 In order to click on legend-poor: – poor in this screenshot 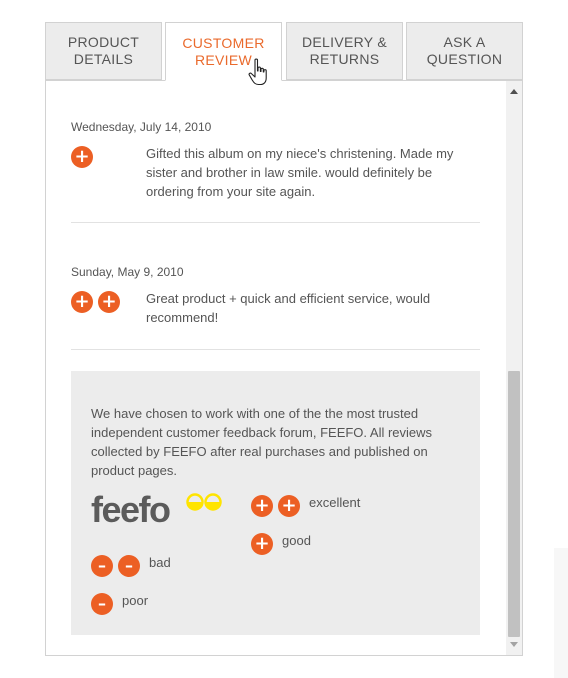, I will do `click(119, 604)`.